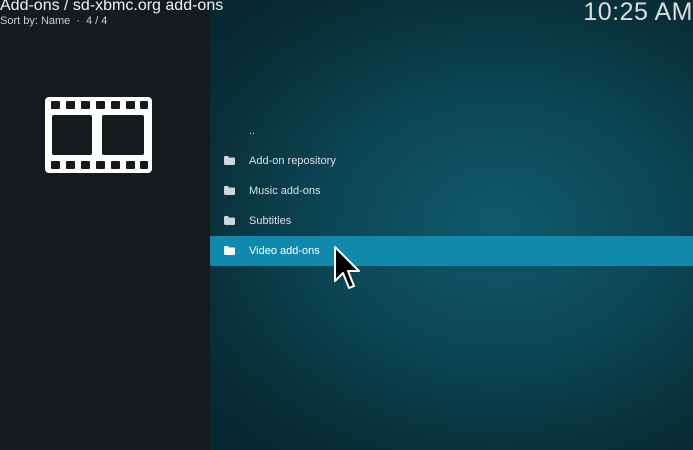  Describe the element at coordinates (98, 135) in the screenshot. I see `film-strip-icon` at that location.